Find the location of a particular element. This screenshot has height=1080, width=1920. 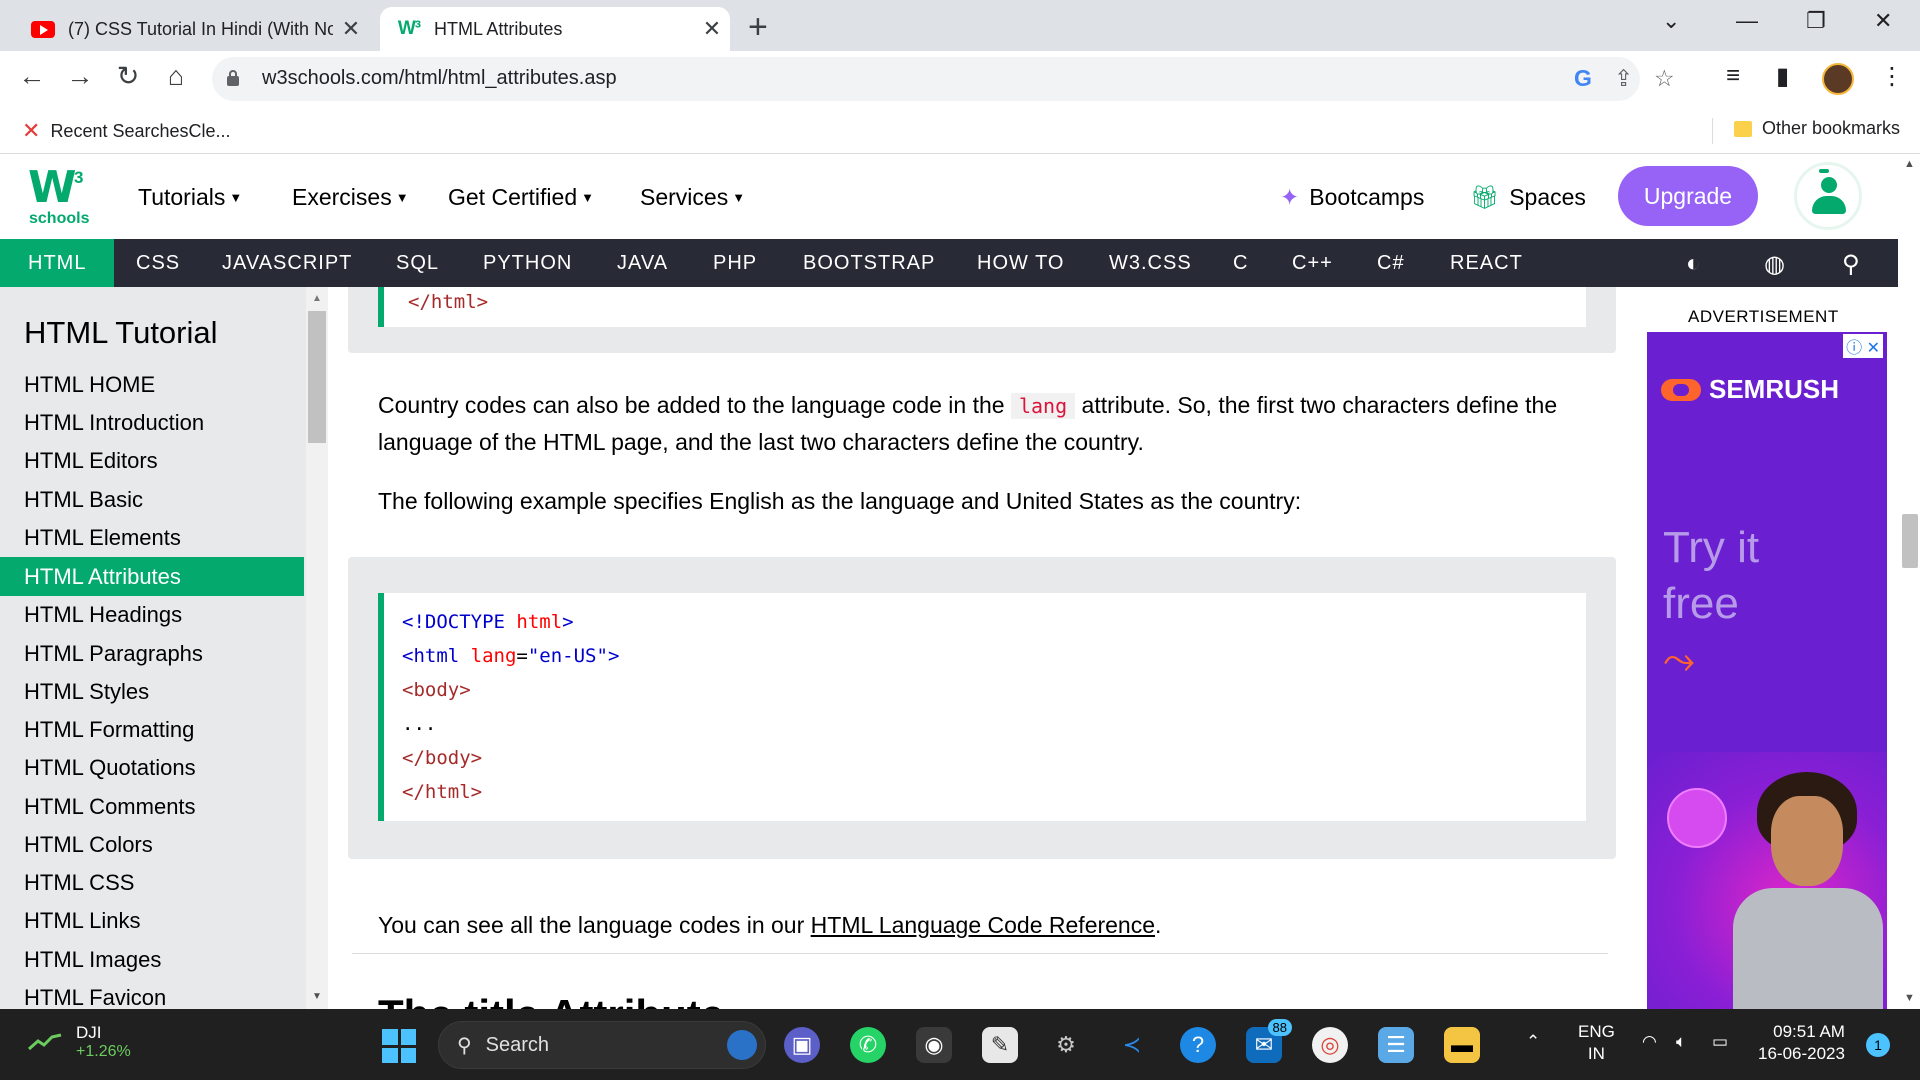

minimize-icon: — is located at coordinates (1747, 21).